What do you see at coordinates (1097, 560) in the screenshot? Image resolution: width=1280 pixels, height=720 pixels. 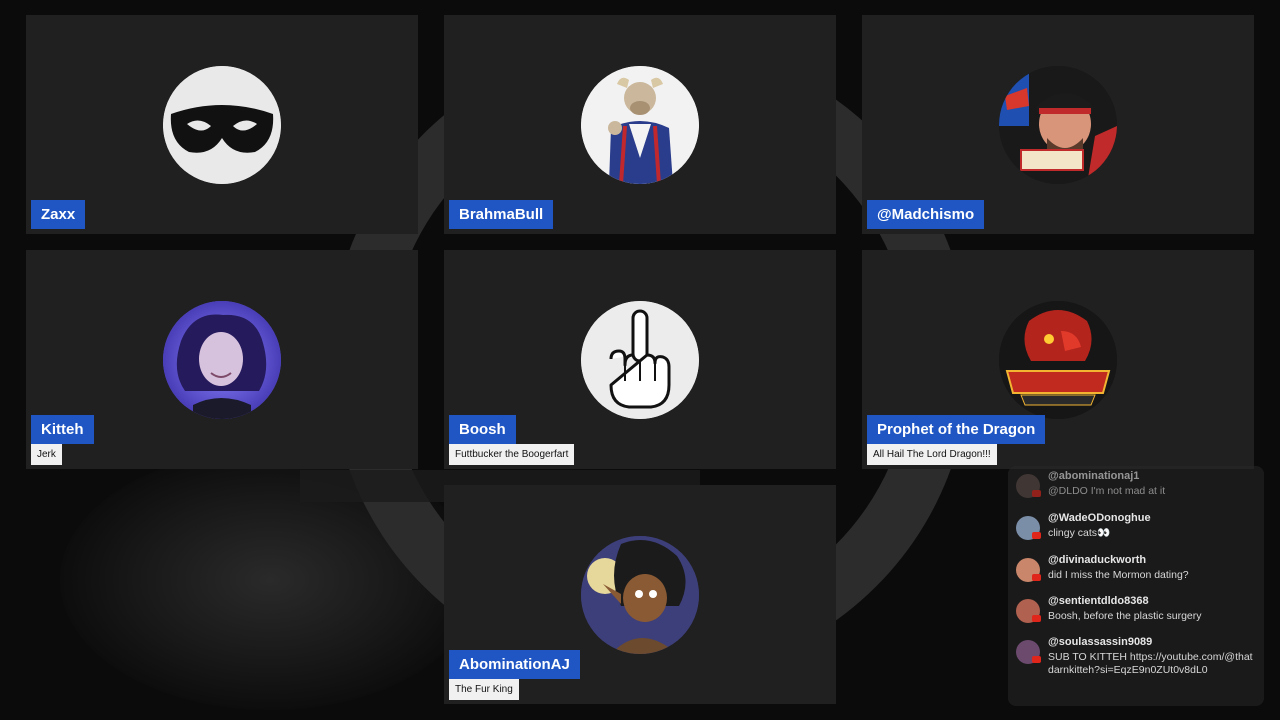 I see `chat-username: @divinaduckworth` at bounding box center [1097, 560].